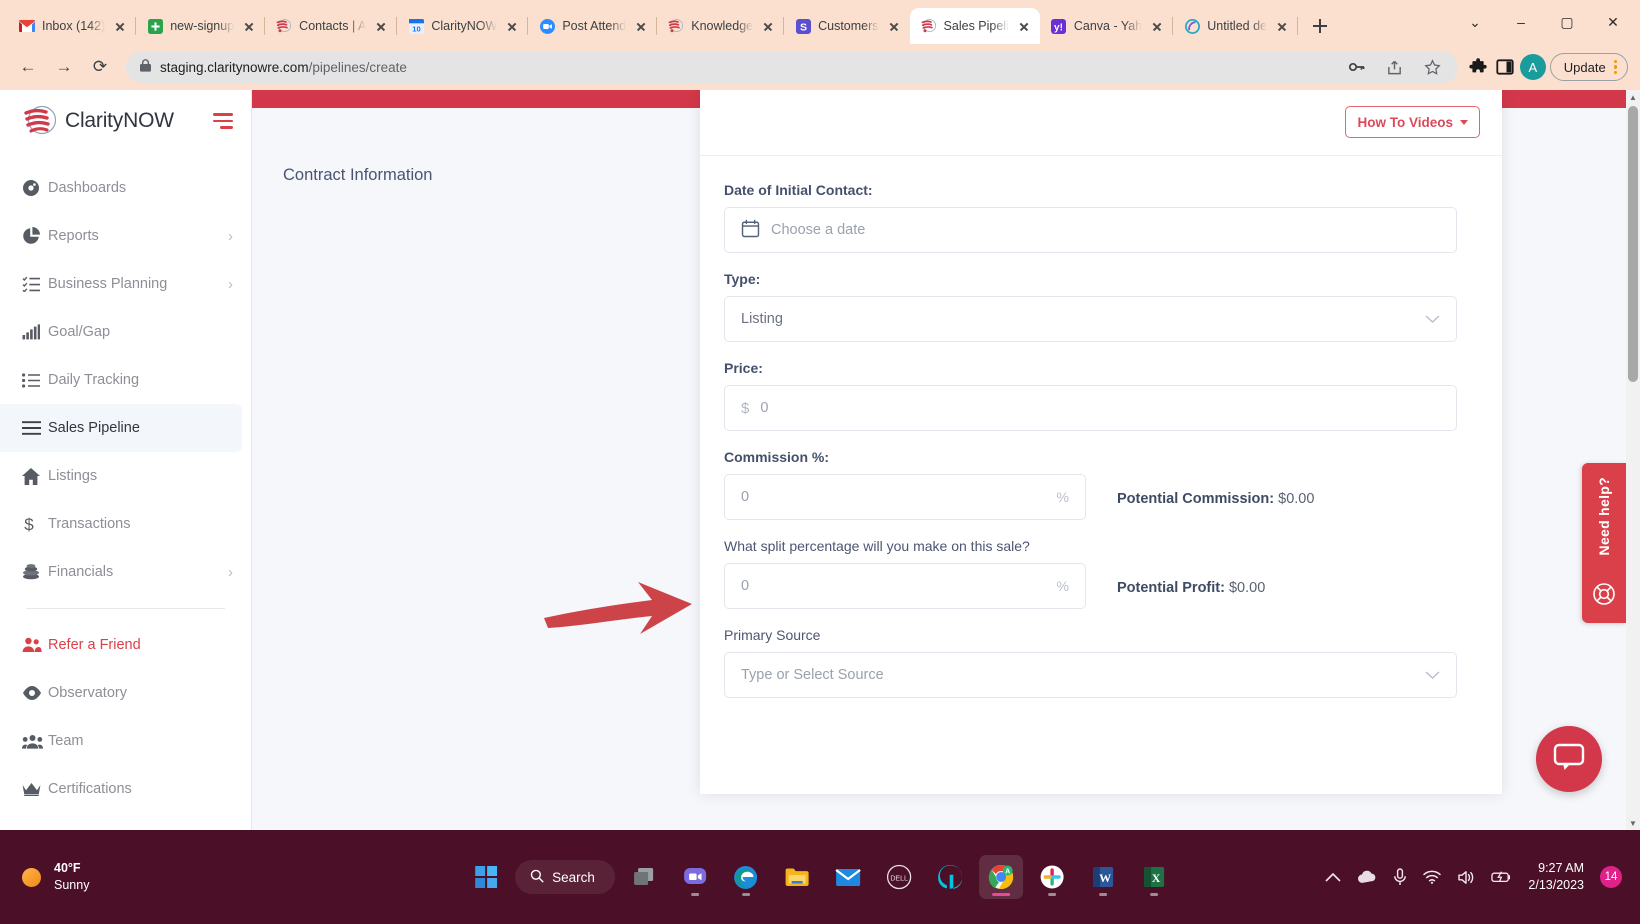 The image size is (1640, 924). I want to click on onedrive-icon, so click(1367, 877).